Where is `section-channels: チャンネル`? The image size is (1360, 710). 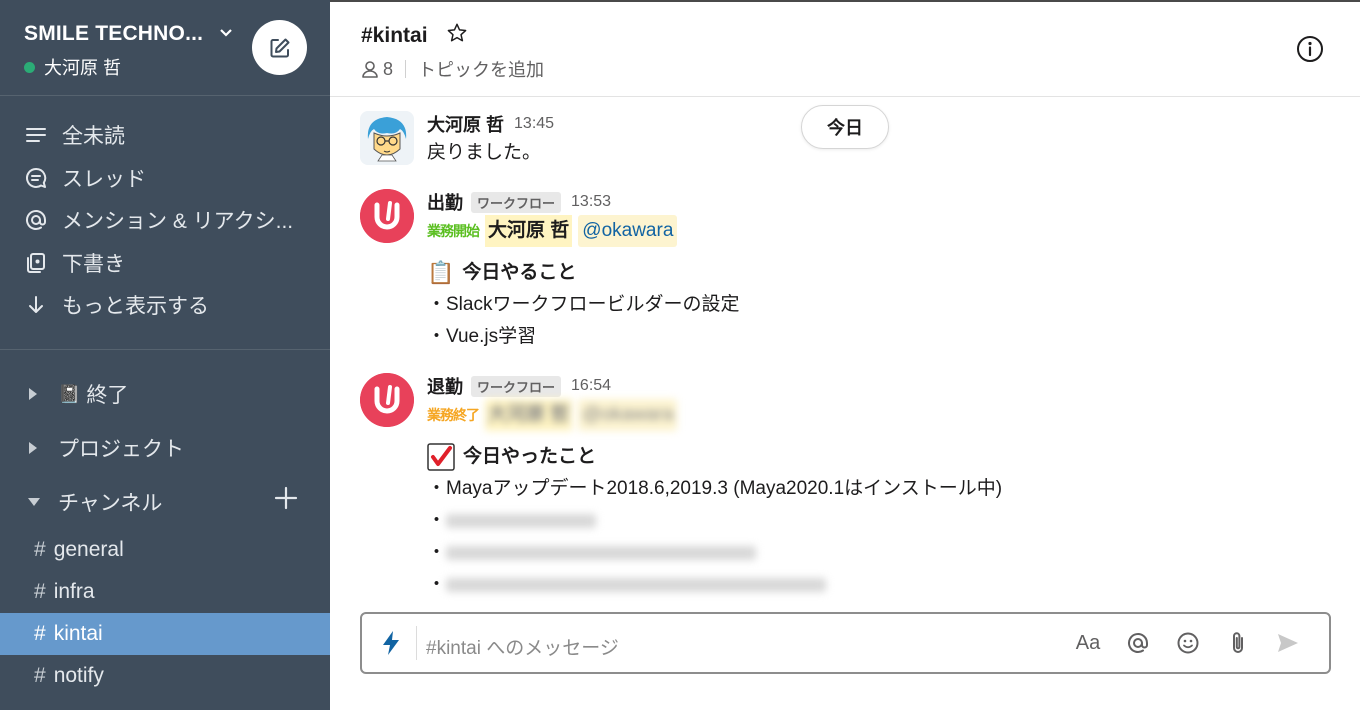 section-channels: チャンネル is located at coordinates (165, 502).